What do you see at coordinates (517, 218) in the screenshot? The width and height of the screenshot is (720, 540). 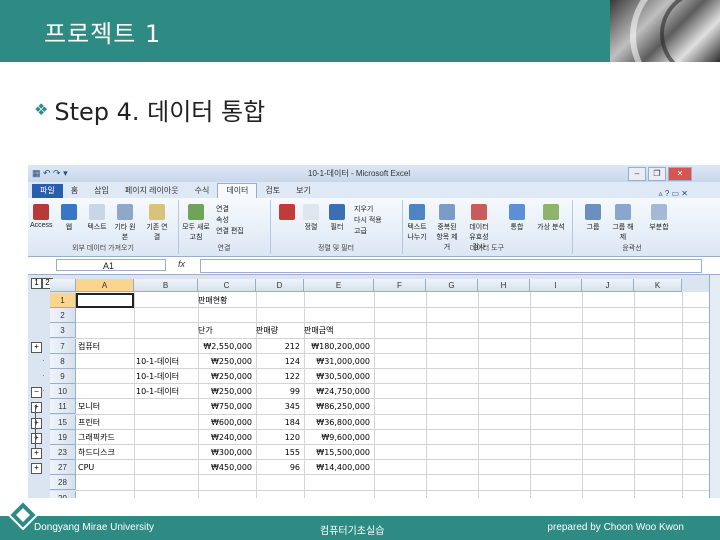 I see `consolidate-button: 통합` at bounding box center [517, 218].